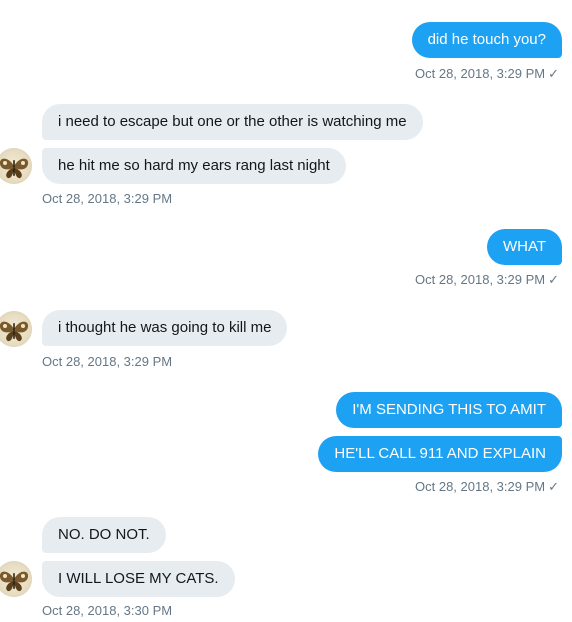  What do you see at coordinates (165, 328) in the screenshot?
I see `incoming-message-bubble: i thought he was going to kill me` at bounding box center [165, 328].